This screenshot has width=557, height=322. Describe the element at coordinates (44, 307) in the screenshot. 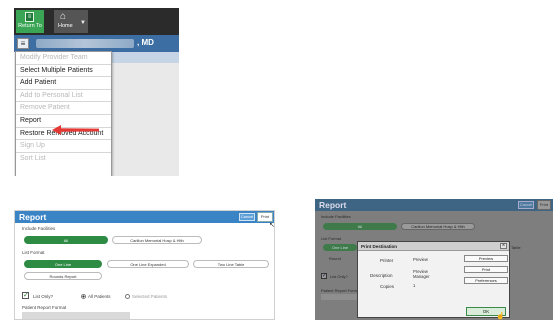

I see `patient-report-format-label: Patient Report Format` at that location.